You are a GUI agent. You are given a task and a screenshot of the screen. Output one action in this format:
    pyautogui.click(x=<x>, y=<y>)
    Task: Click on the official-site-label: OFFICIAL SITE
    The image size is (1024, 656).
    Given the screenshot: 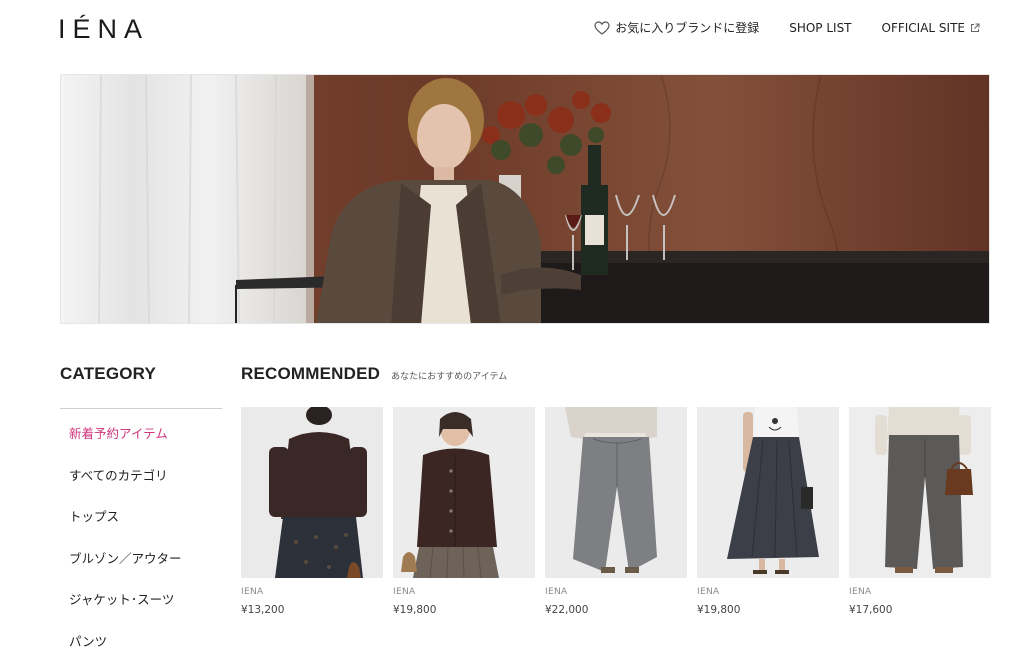 What is the action you would take?
    pyautogui.click(x=923, y=27)
    